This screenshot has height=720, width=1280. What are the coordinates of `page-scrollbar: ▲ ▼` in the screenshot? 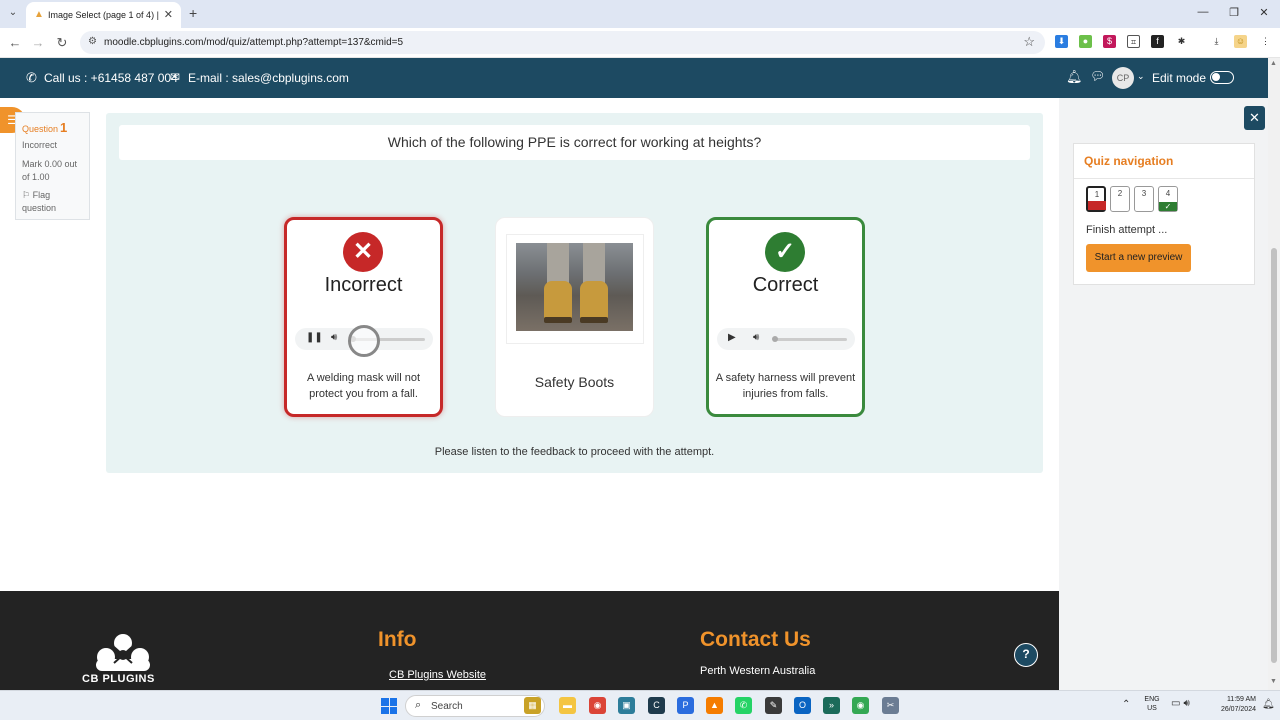 It's located at (1274, 374).